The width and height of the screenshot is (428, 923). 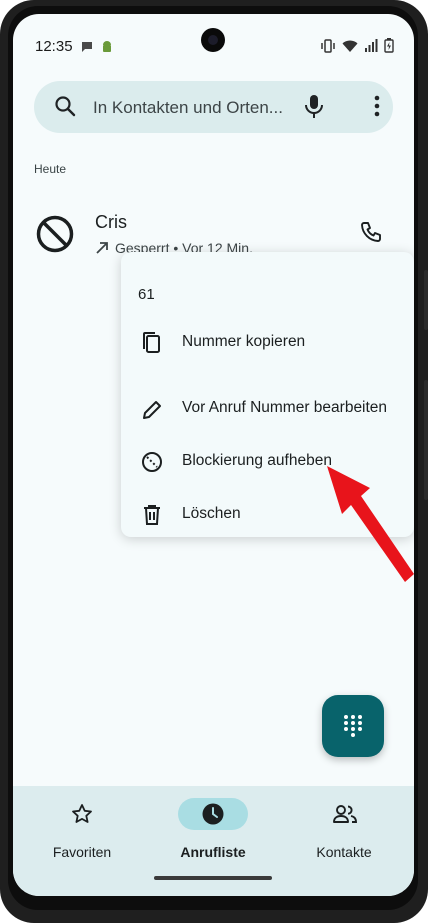 What do you see at coordinates (370, 524) in the screenshot?
I see `red-arrow-annotation` at bounding box center [370, 524].